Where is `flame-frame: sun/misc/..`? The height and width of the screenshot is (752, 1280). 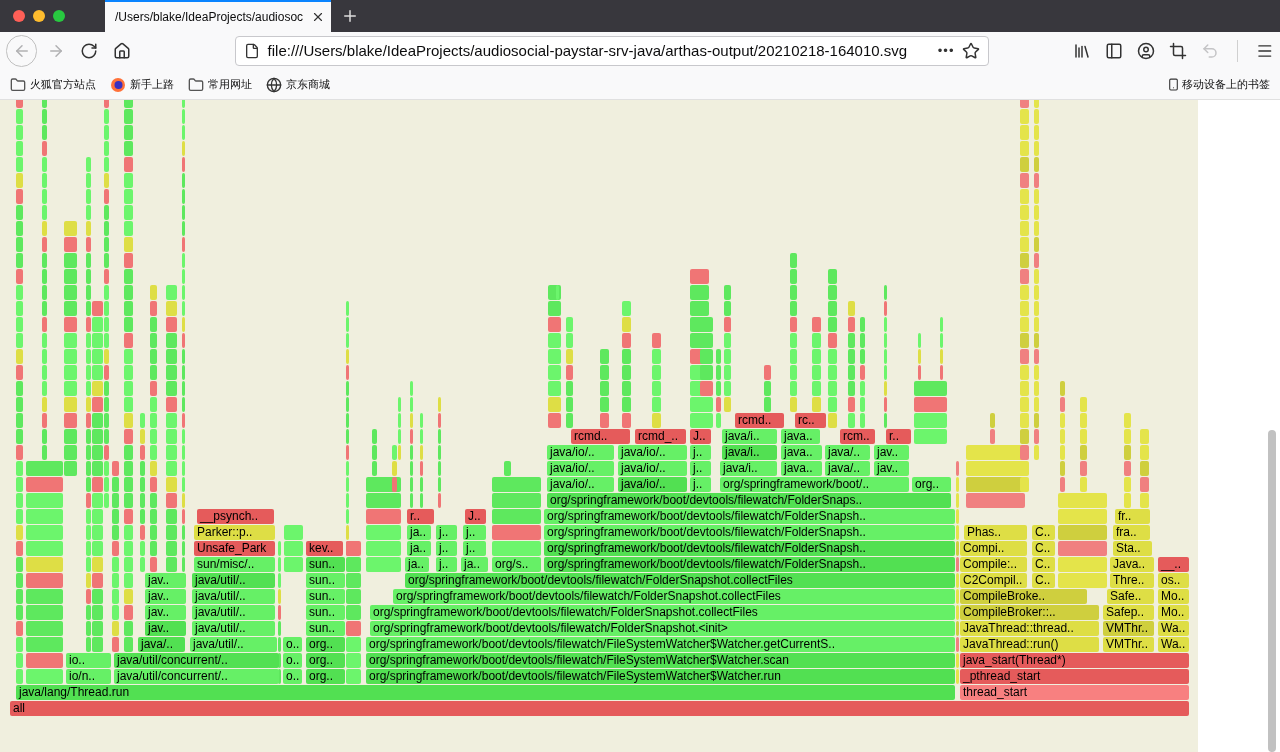 flame-frame: sun/misc/.. is located at coordinates (234, 564).